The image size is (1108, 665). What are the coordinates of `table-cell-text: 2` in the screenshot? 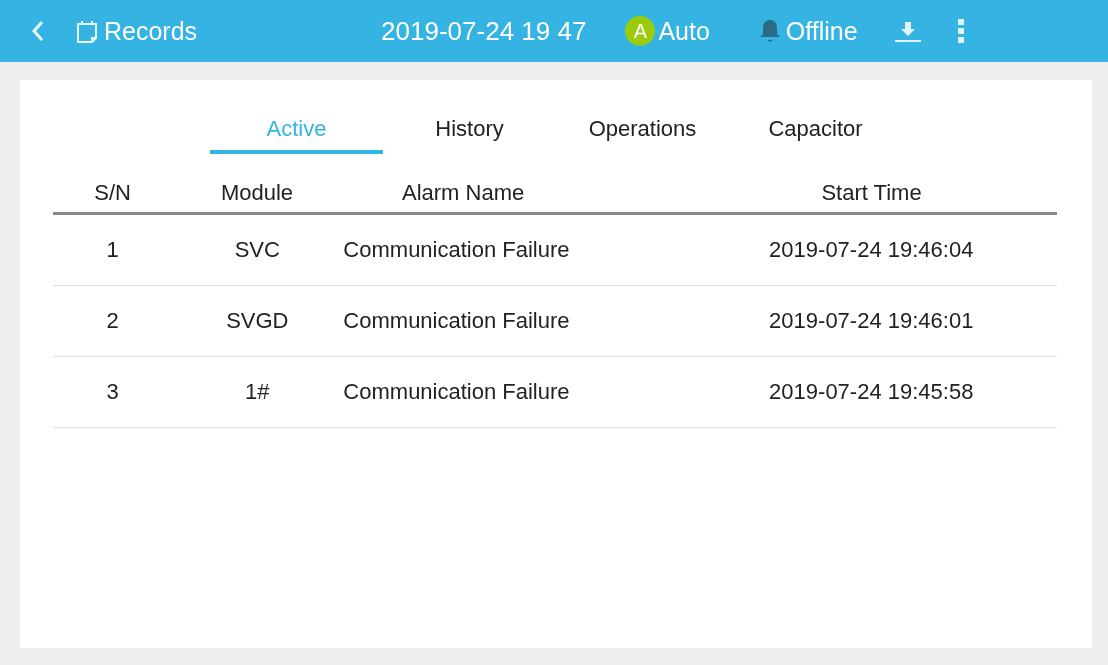 It's located at (112, 321).